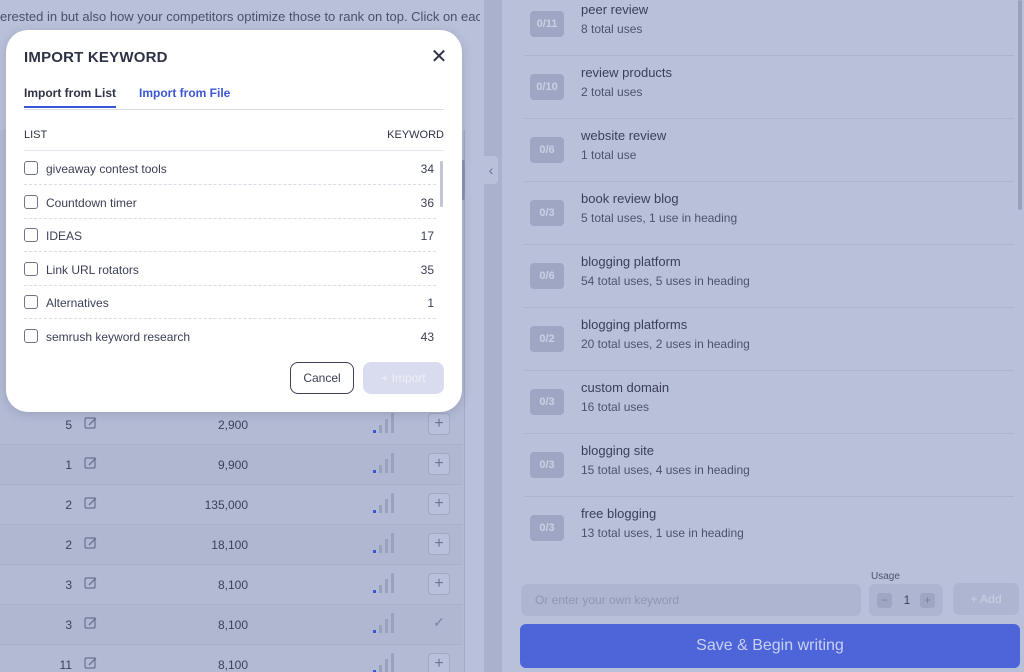 This screenshot has width=1024, height=672. Describe the element at coordinates (322, 378) in the screenshot. I see `cancel-button: Cancel` at that location.